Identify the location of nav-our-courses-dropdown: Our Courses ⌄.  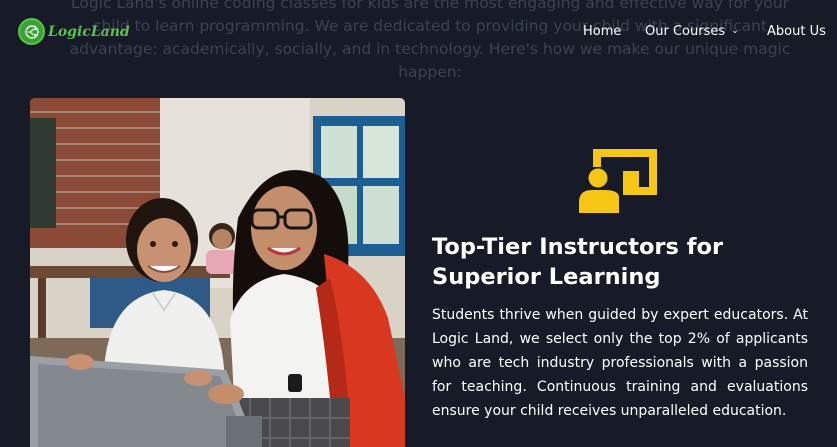
(692, 31).